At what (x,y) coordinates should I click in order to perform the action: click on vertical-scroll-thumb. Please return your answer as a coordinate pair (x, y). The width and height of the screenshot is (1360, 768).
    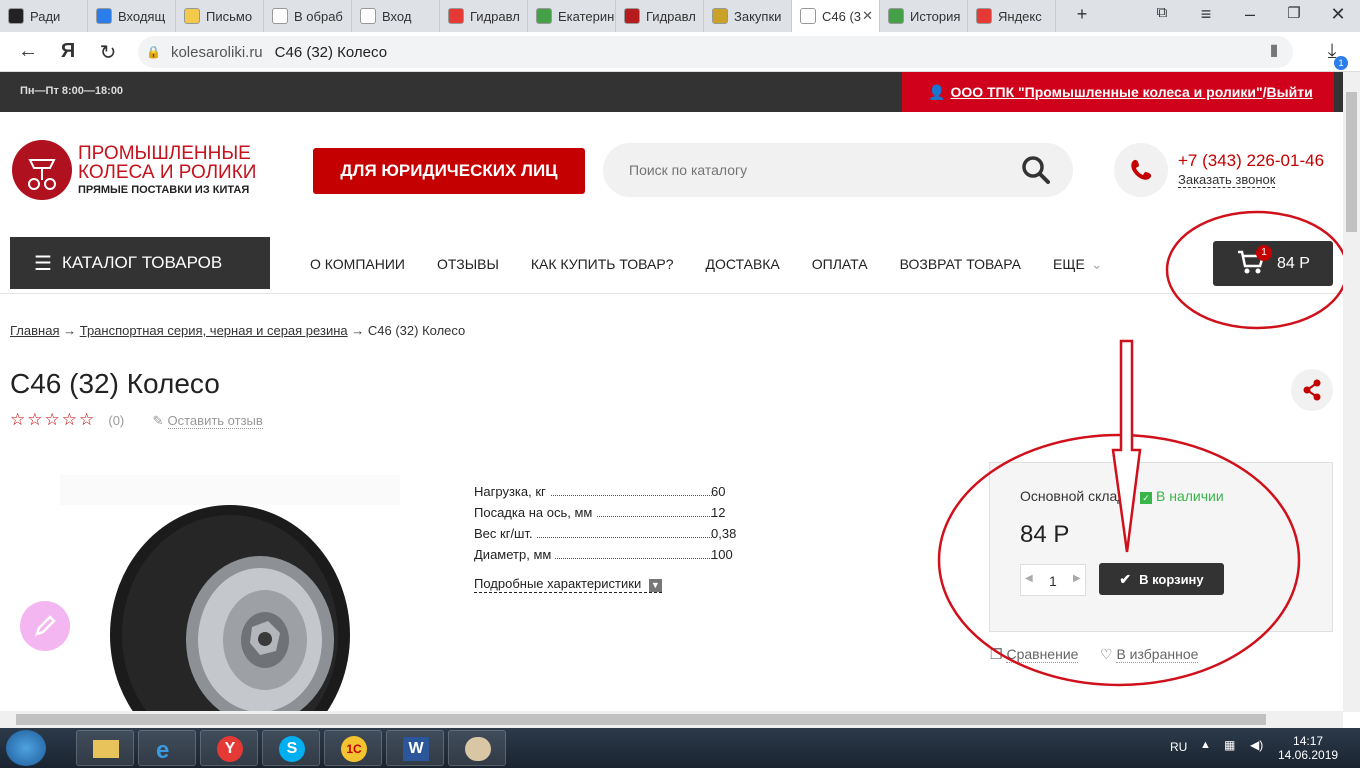
    Looking at the image, I should click on (1351, 162).